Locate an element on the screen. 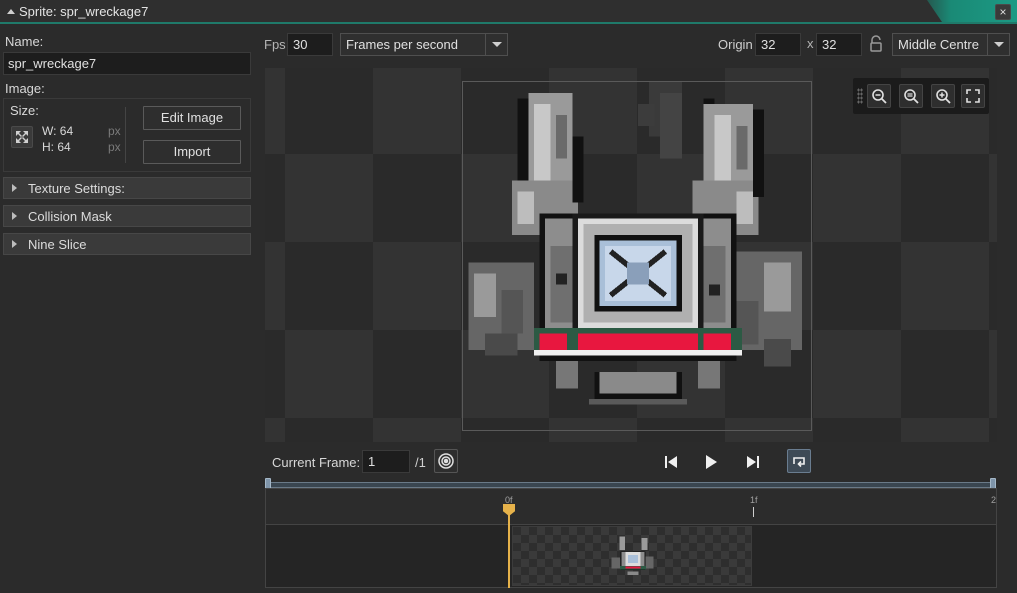 Image resolution: width=1017 pixels, height=593 pixels. origin-preset-dropdown: Middle Centre is located at coordinates (951, 44).